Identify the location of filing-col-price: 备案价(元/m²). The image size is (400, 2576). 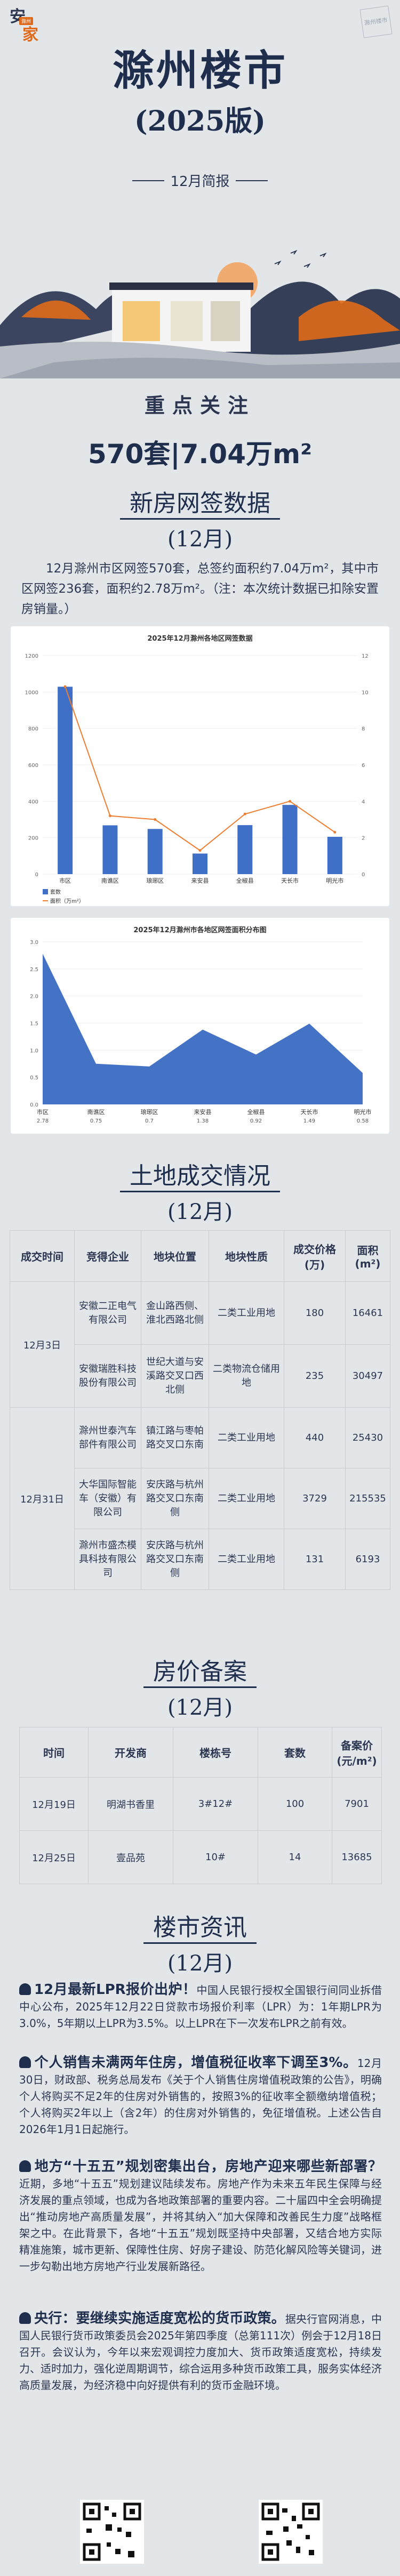
(357, 1753).